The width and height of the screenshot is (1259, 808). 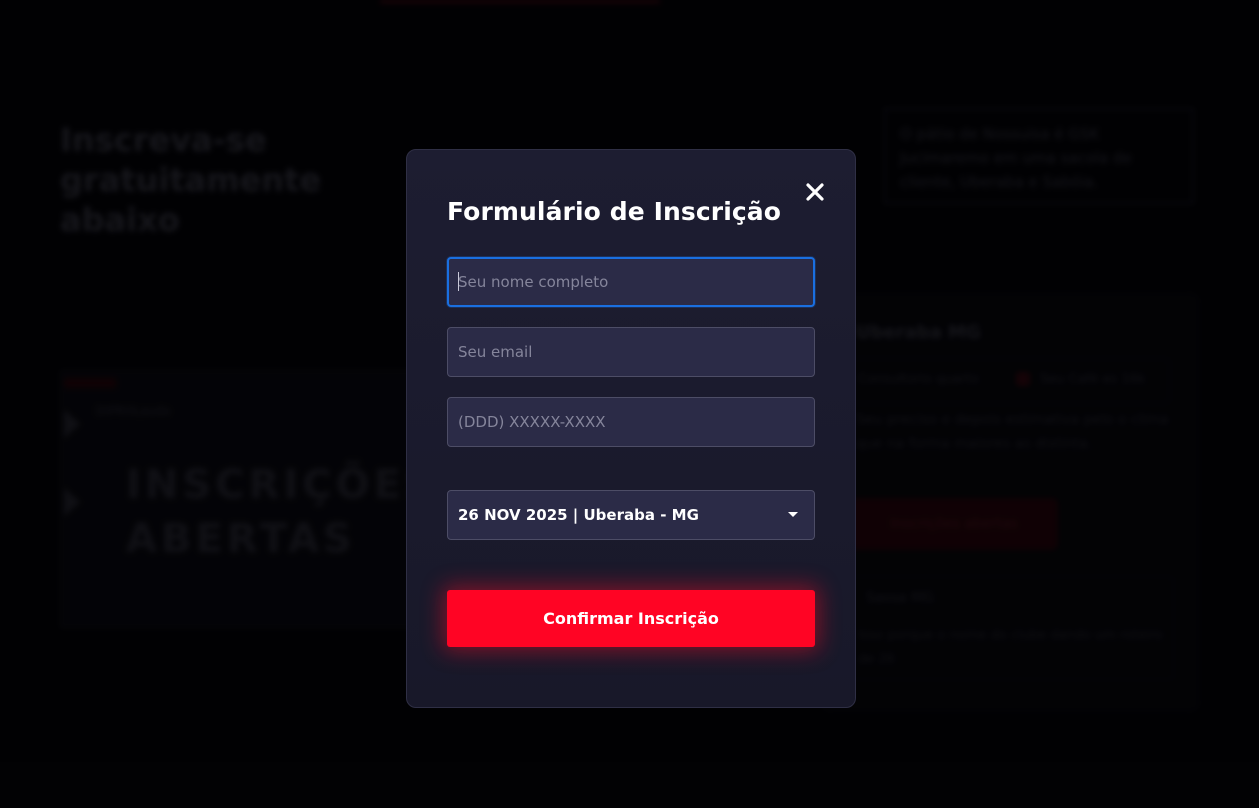 I want to click on close-button, so click(x=815, y=192).